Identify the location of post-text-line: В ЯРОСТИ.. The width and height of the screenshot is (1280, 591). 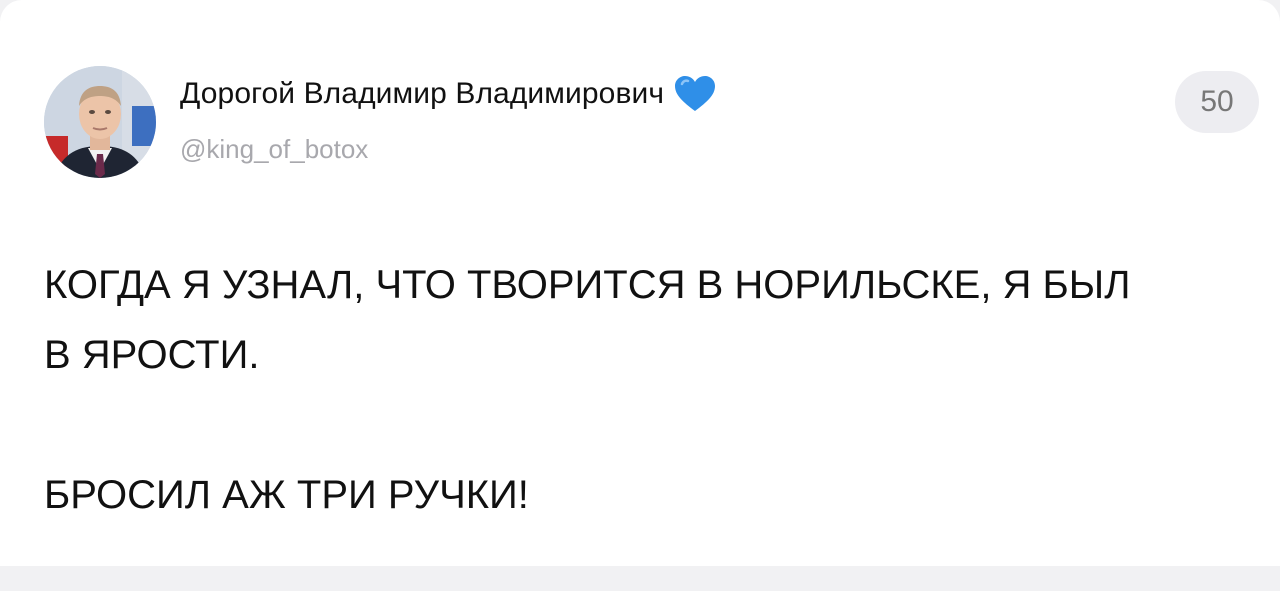
(152, 355).